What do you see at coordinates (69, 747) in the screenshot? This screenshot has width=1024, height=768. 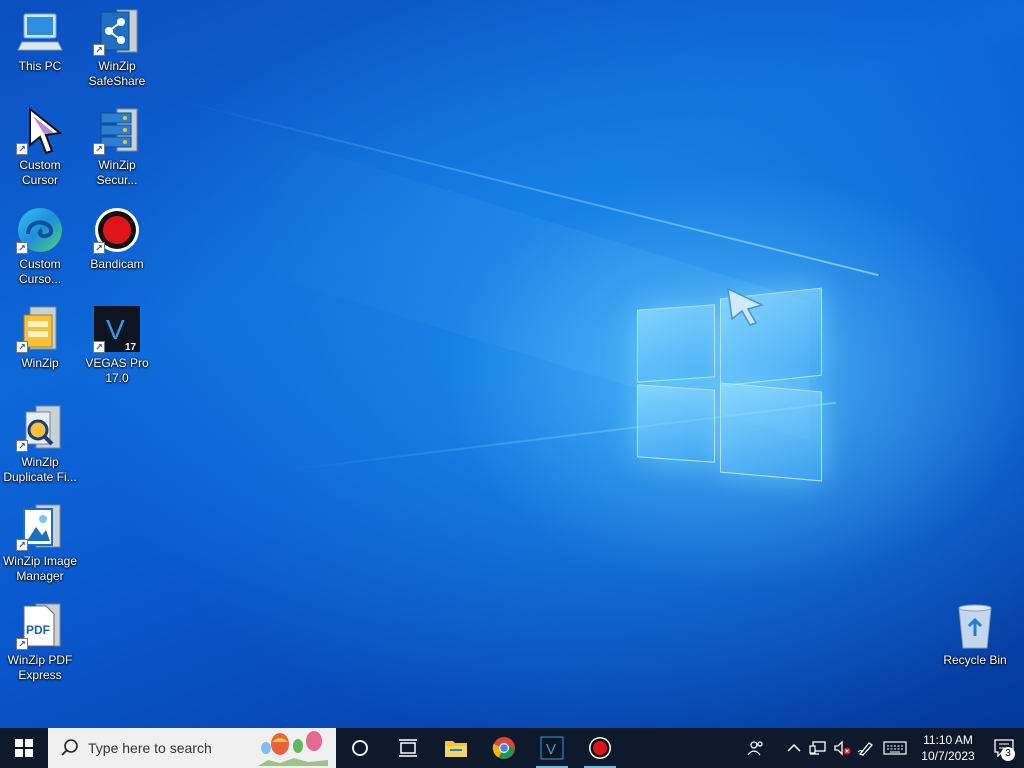 I see `search-icon` at bounding box center [69, 747].